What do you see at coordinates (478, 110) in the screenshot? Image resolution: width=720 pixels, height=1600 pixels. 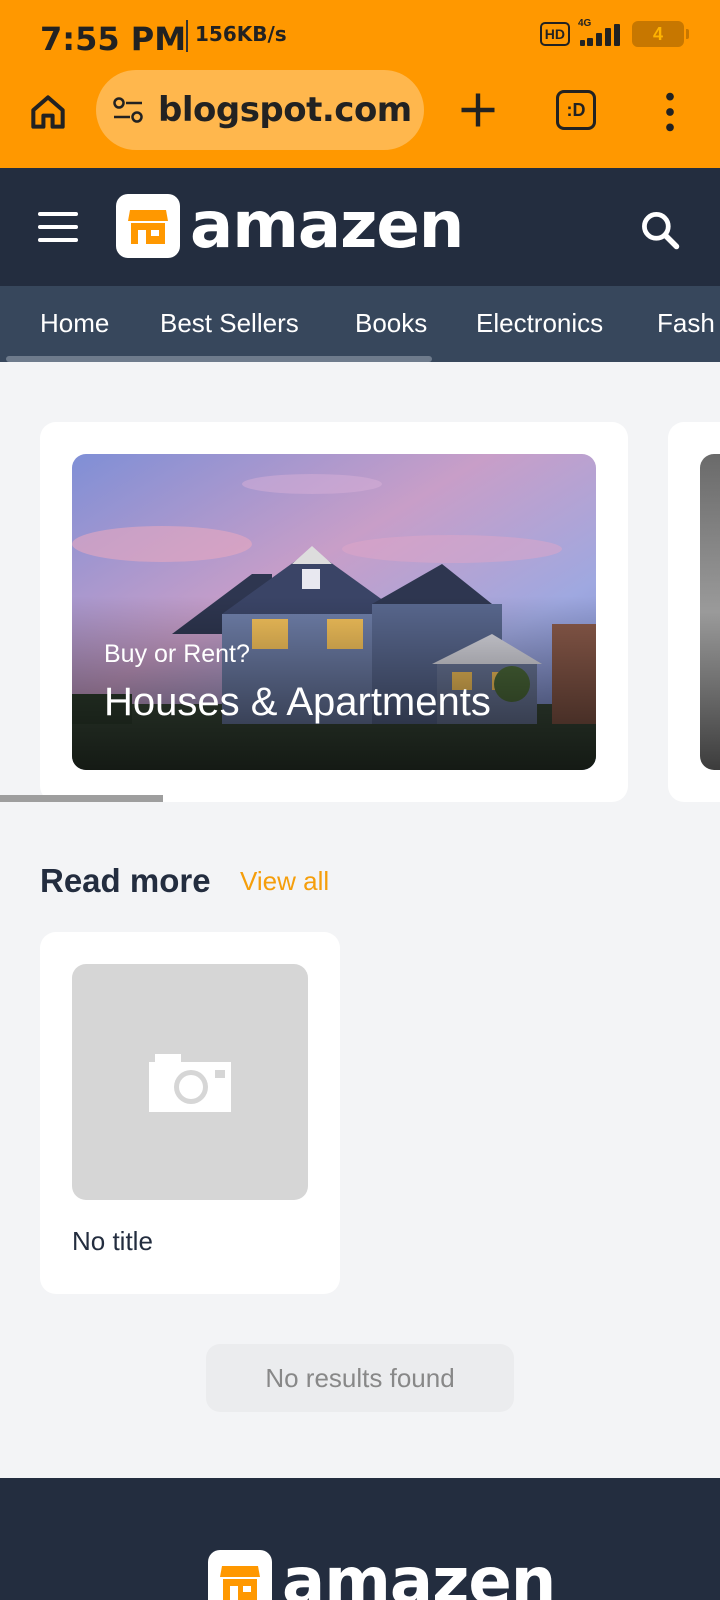 I see `new-tab-icon` at bounding box center [478, 110].